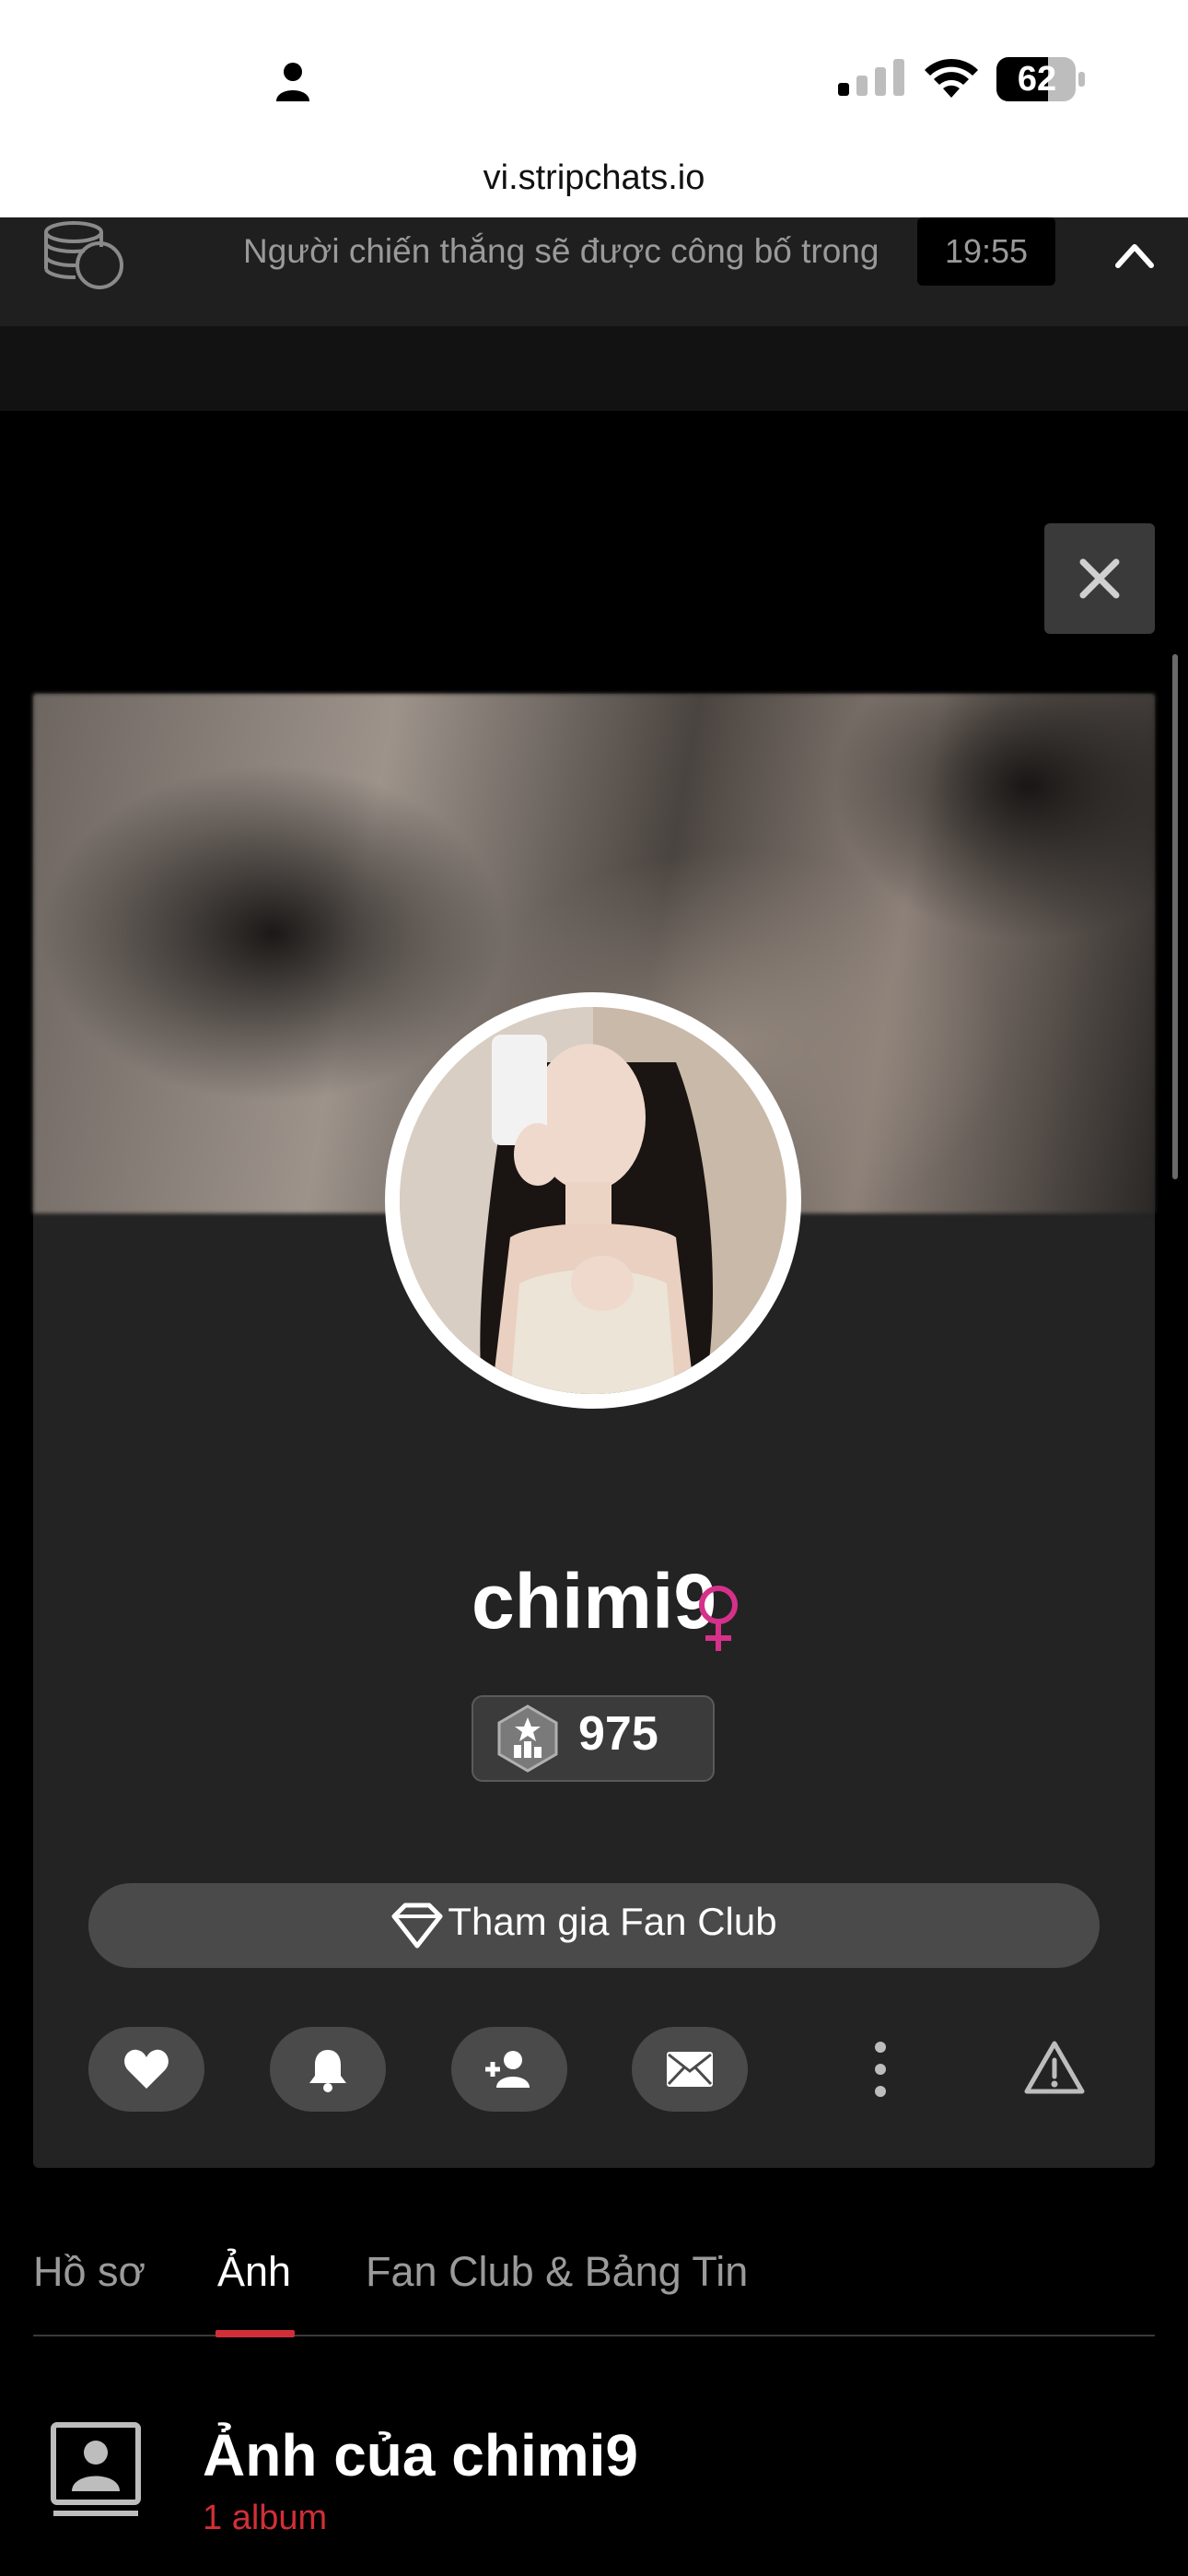 The image size is (1188, 2576). What do you see at coordinates (594, 178) in the screenshot?
I see `address-bar-url: vi.stripchats.io` at bounding box center [594, 178].